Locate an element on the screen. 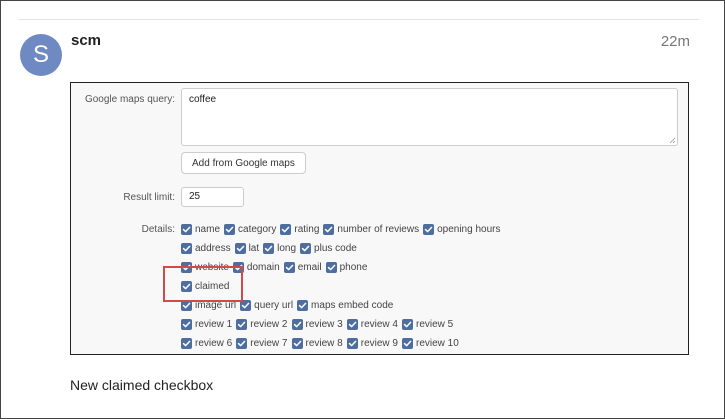 Image resolution: width=725 pixels, height=419 pixels. divider is located at coordinates (359, 19).